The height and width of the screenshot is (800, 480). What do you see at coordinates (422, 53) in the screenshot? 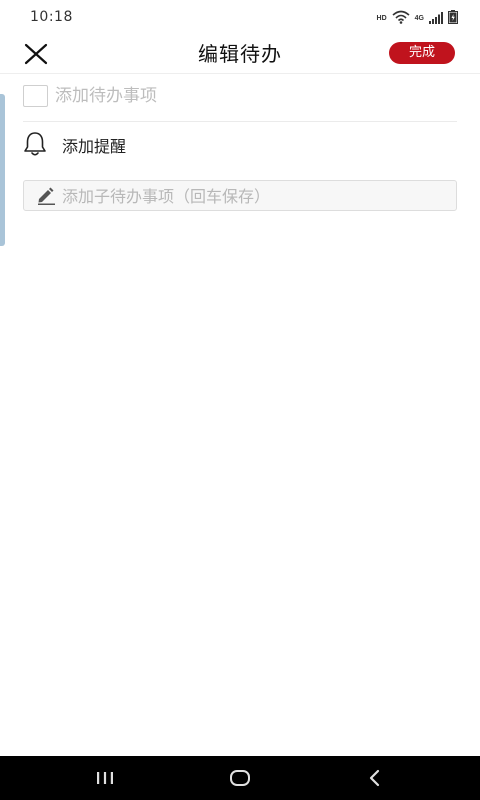
I see `done-button: 完成` at bounding box center [422, 53].